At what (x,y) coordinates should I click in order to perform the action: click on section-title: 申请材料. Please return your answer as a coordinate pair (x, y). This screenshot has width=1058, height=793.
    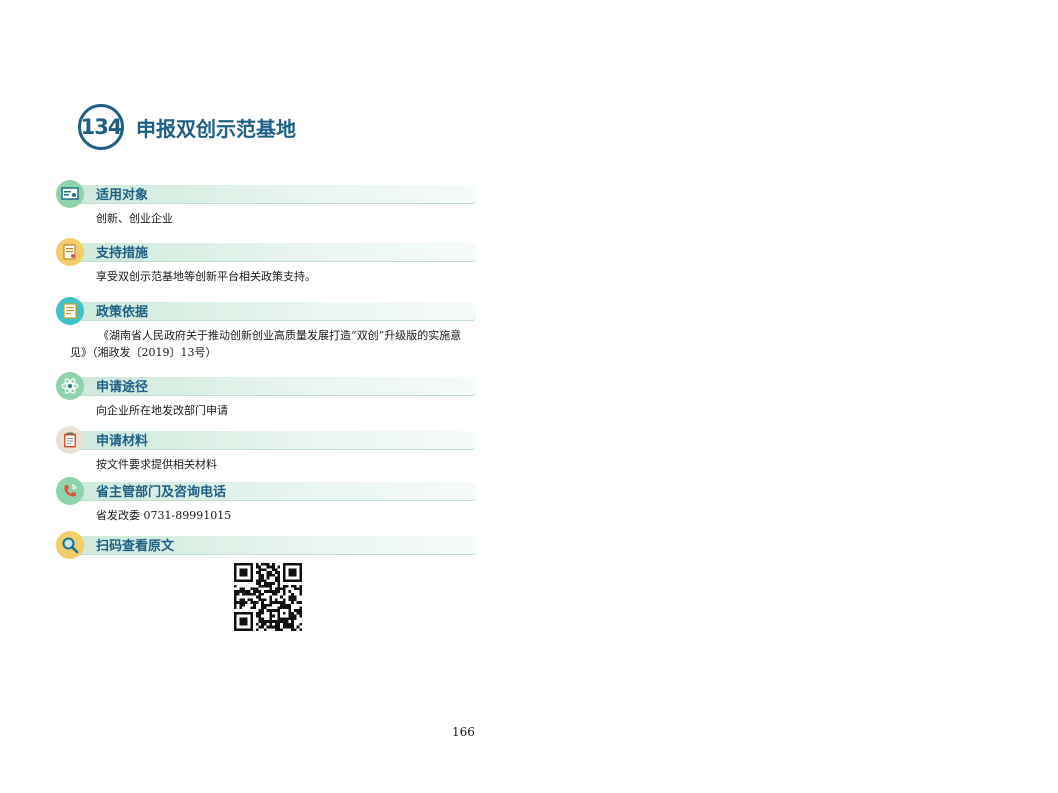
    Looking at the image, I should click on (122, 441).